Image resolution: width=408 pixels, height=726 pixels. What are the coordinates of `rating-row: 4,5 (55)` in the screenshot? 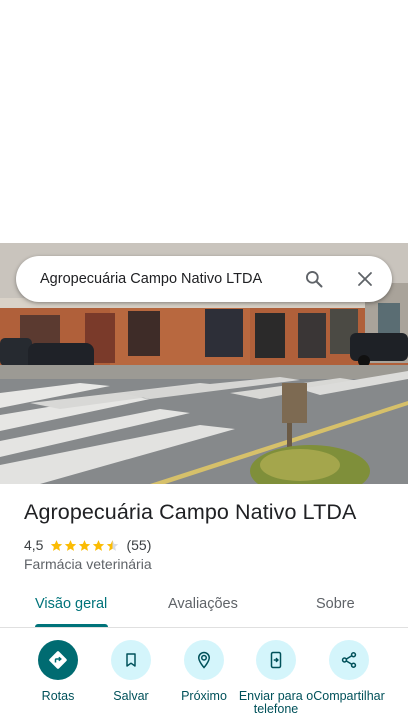 It's located at (87, 545).